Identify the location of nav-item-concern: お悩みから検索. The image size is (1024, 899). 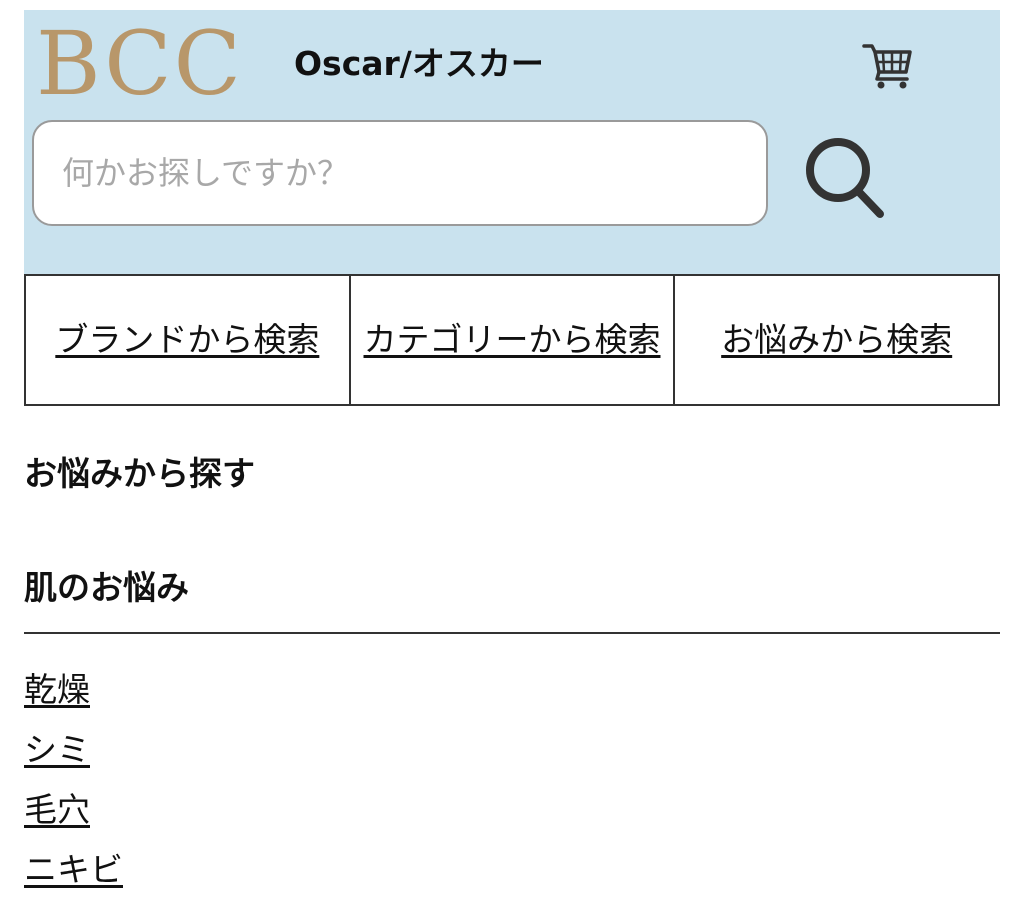
(835, 340).